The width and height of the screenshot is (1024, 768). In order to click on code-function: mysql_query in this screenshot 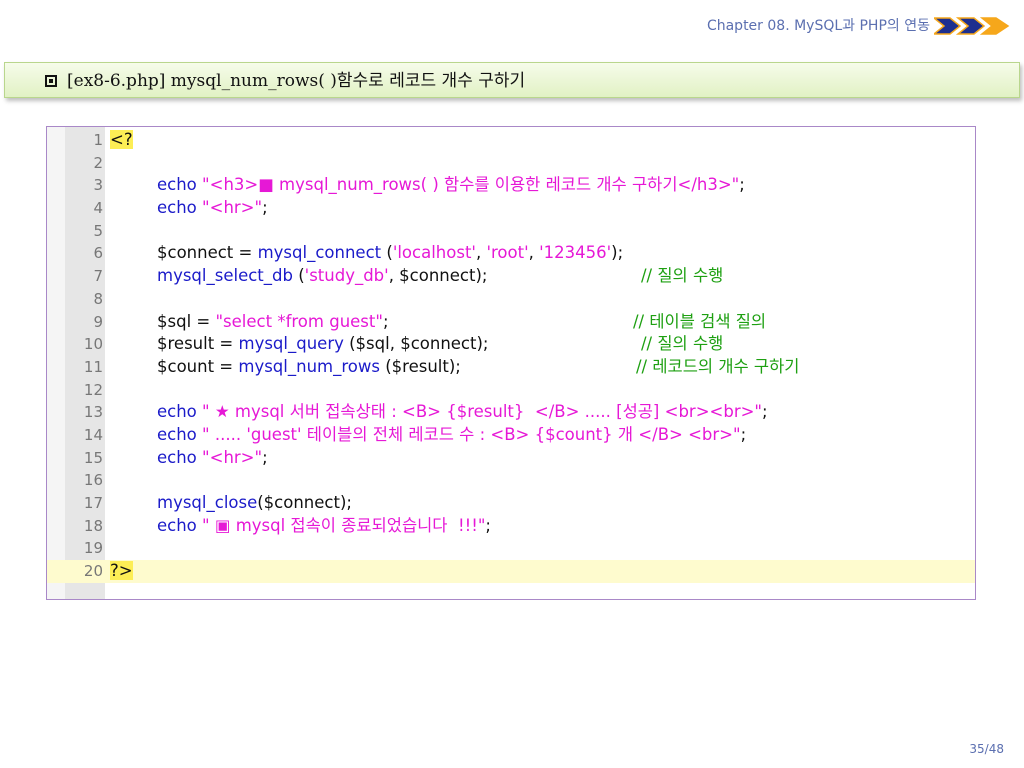, I will do `click(291, 344)`.